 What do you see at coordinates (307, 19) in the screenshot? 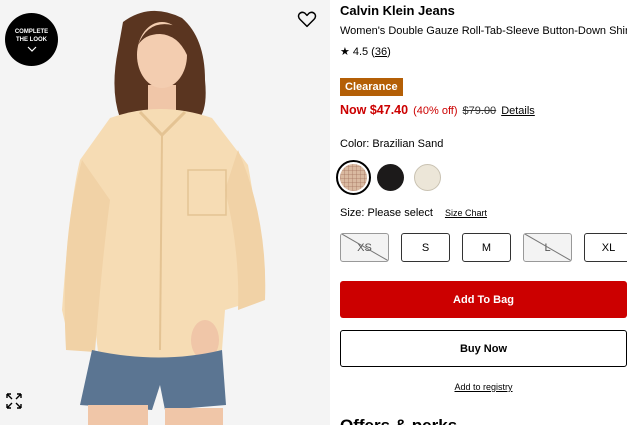
I see `heart-icon` at bounding box center [307, 19].